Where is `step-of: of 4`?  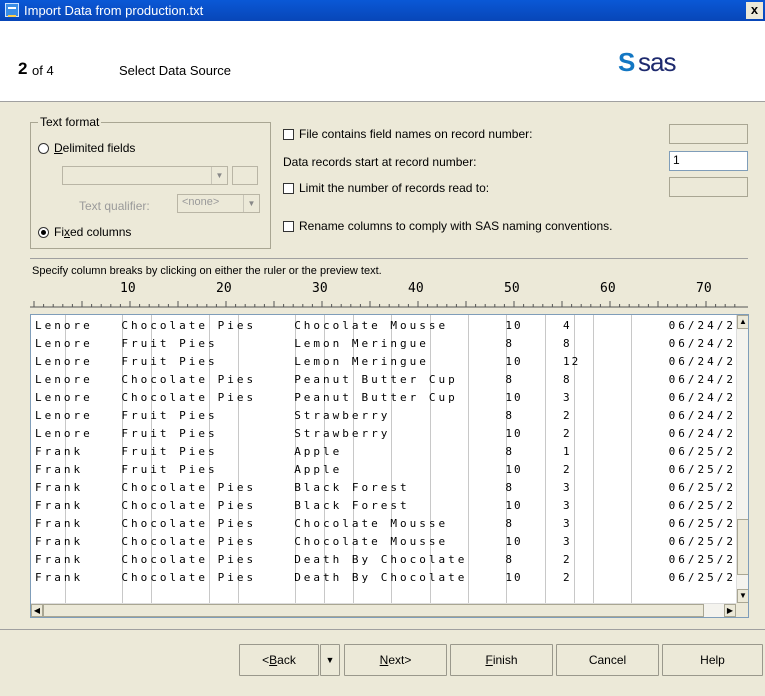 step-of: of 4 is located at coordinates (43, 70).